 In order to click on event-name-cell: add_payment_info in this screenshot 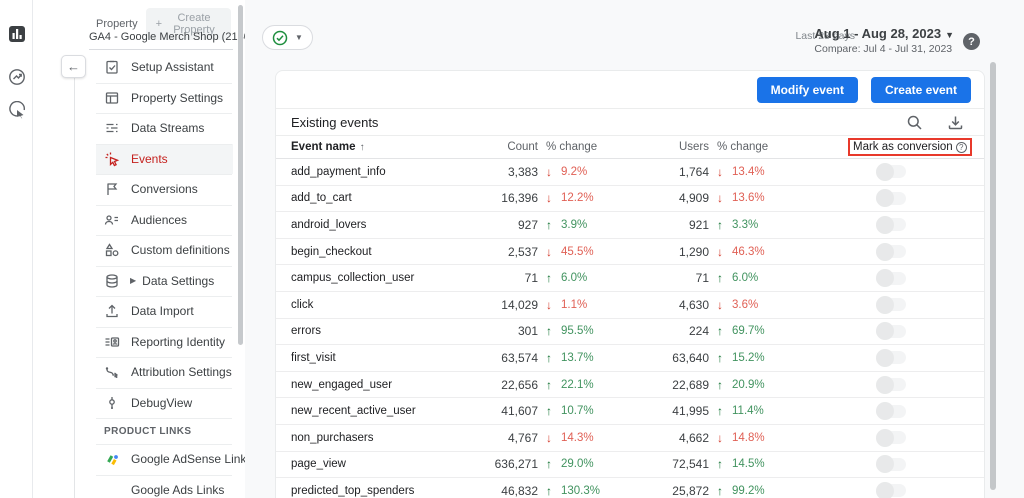, I will do `click(338, 171)`.